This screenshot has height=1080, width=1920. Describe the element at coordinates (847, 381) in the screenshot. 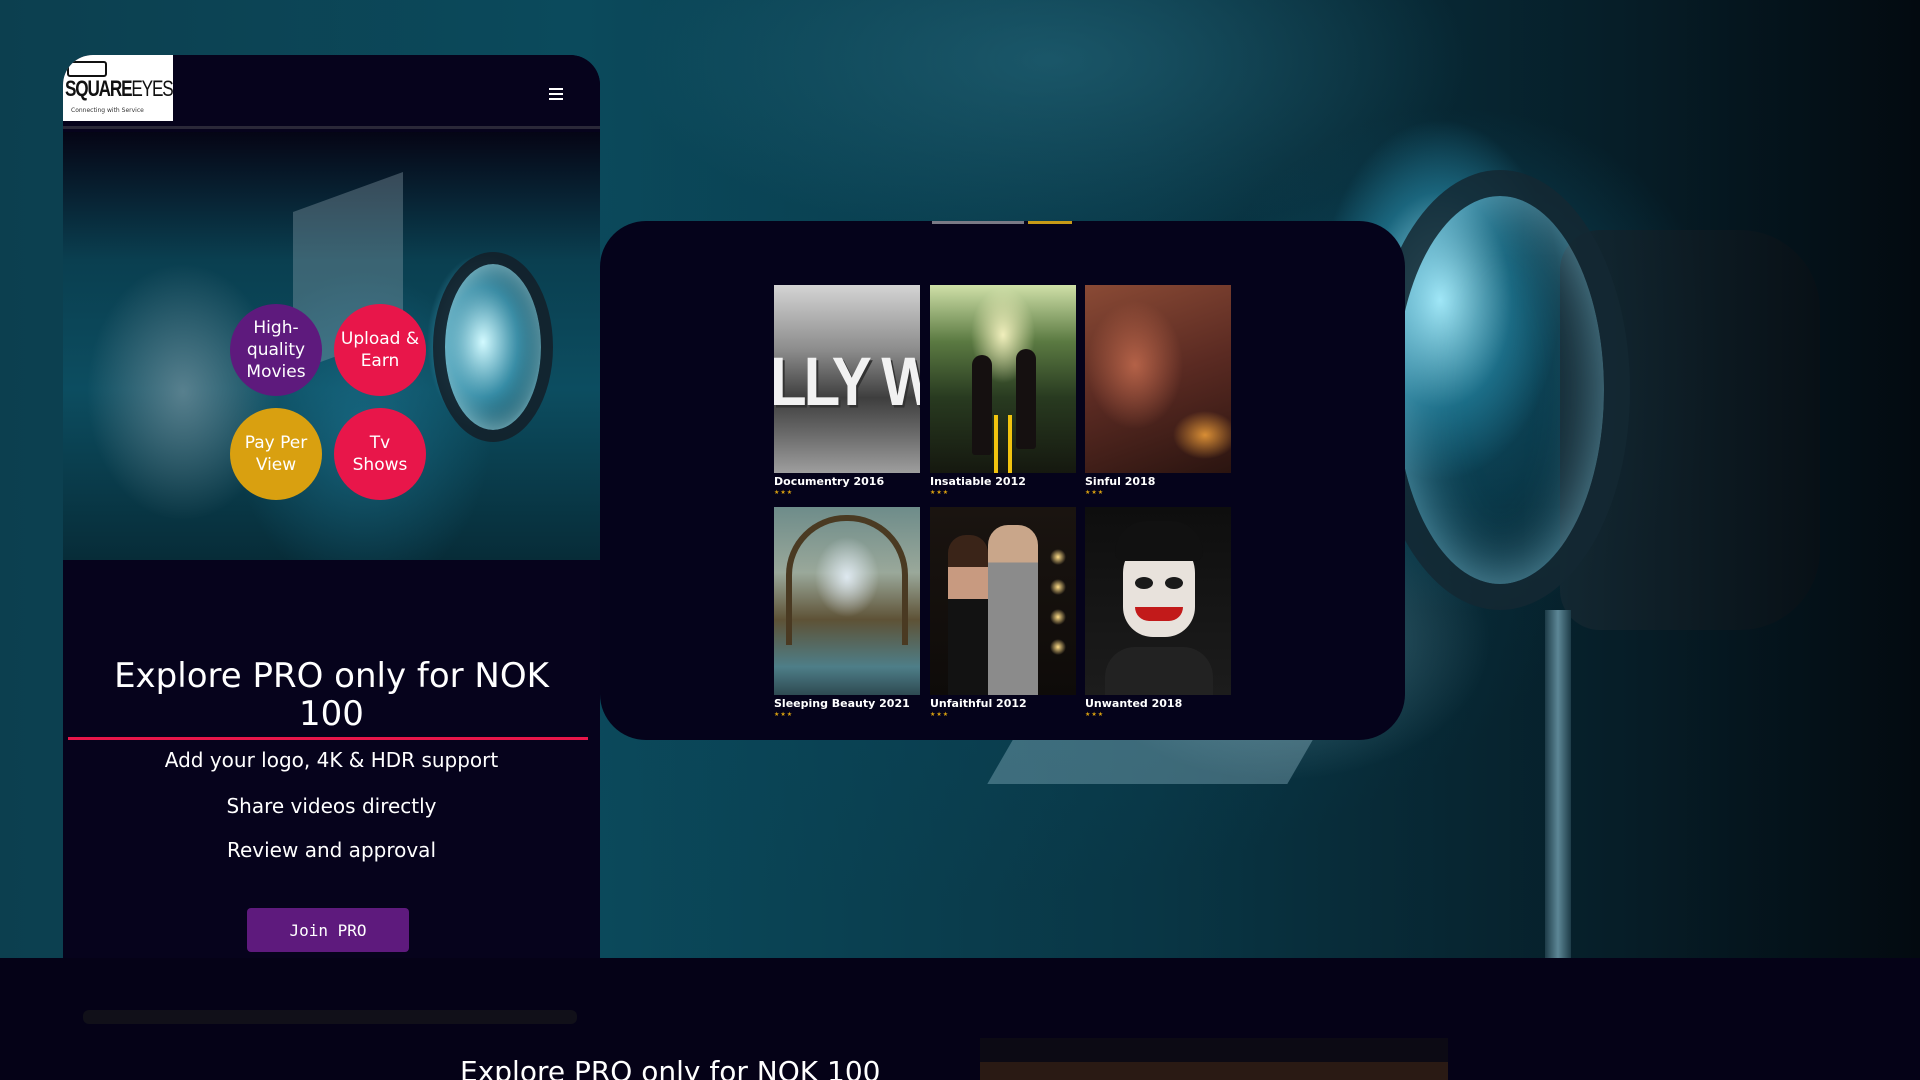

I see `poster-sign-text: LLY W` at that location.